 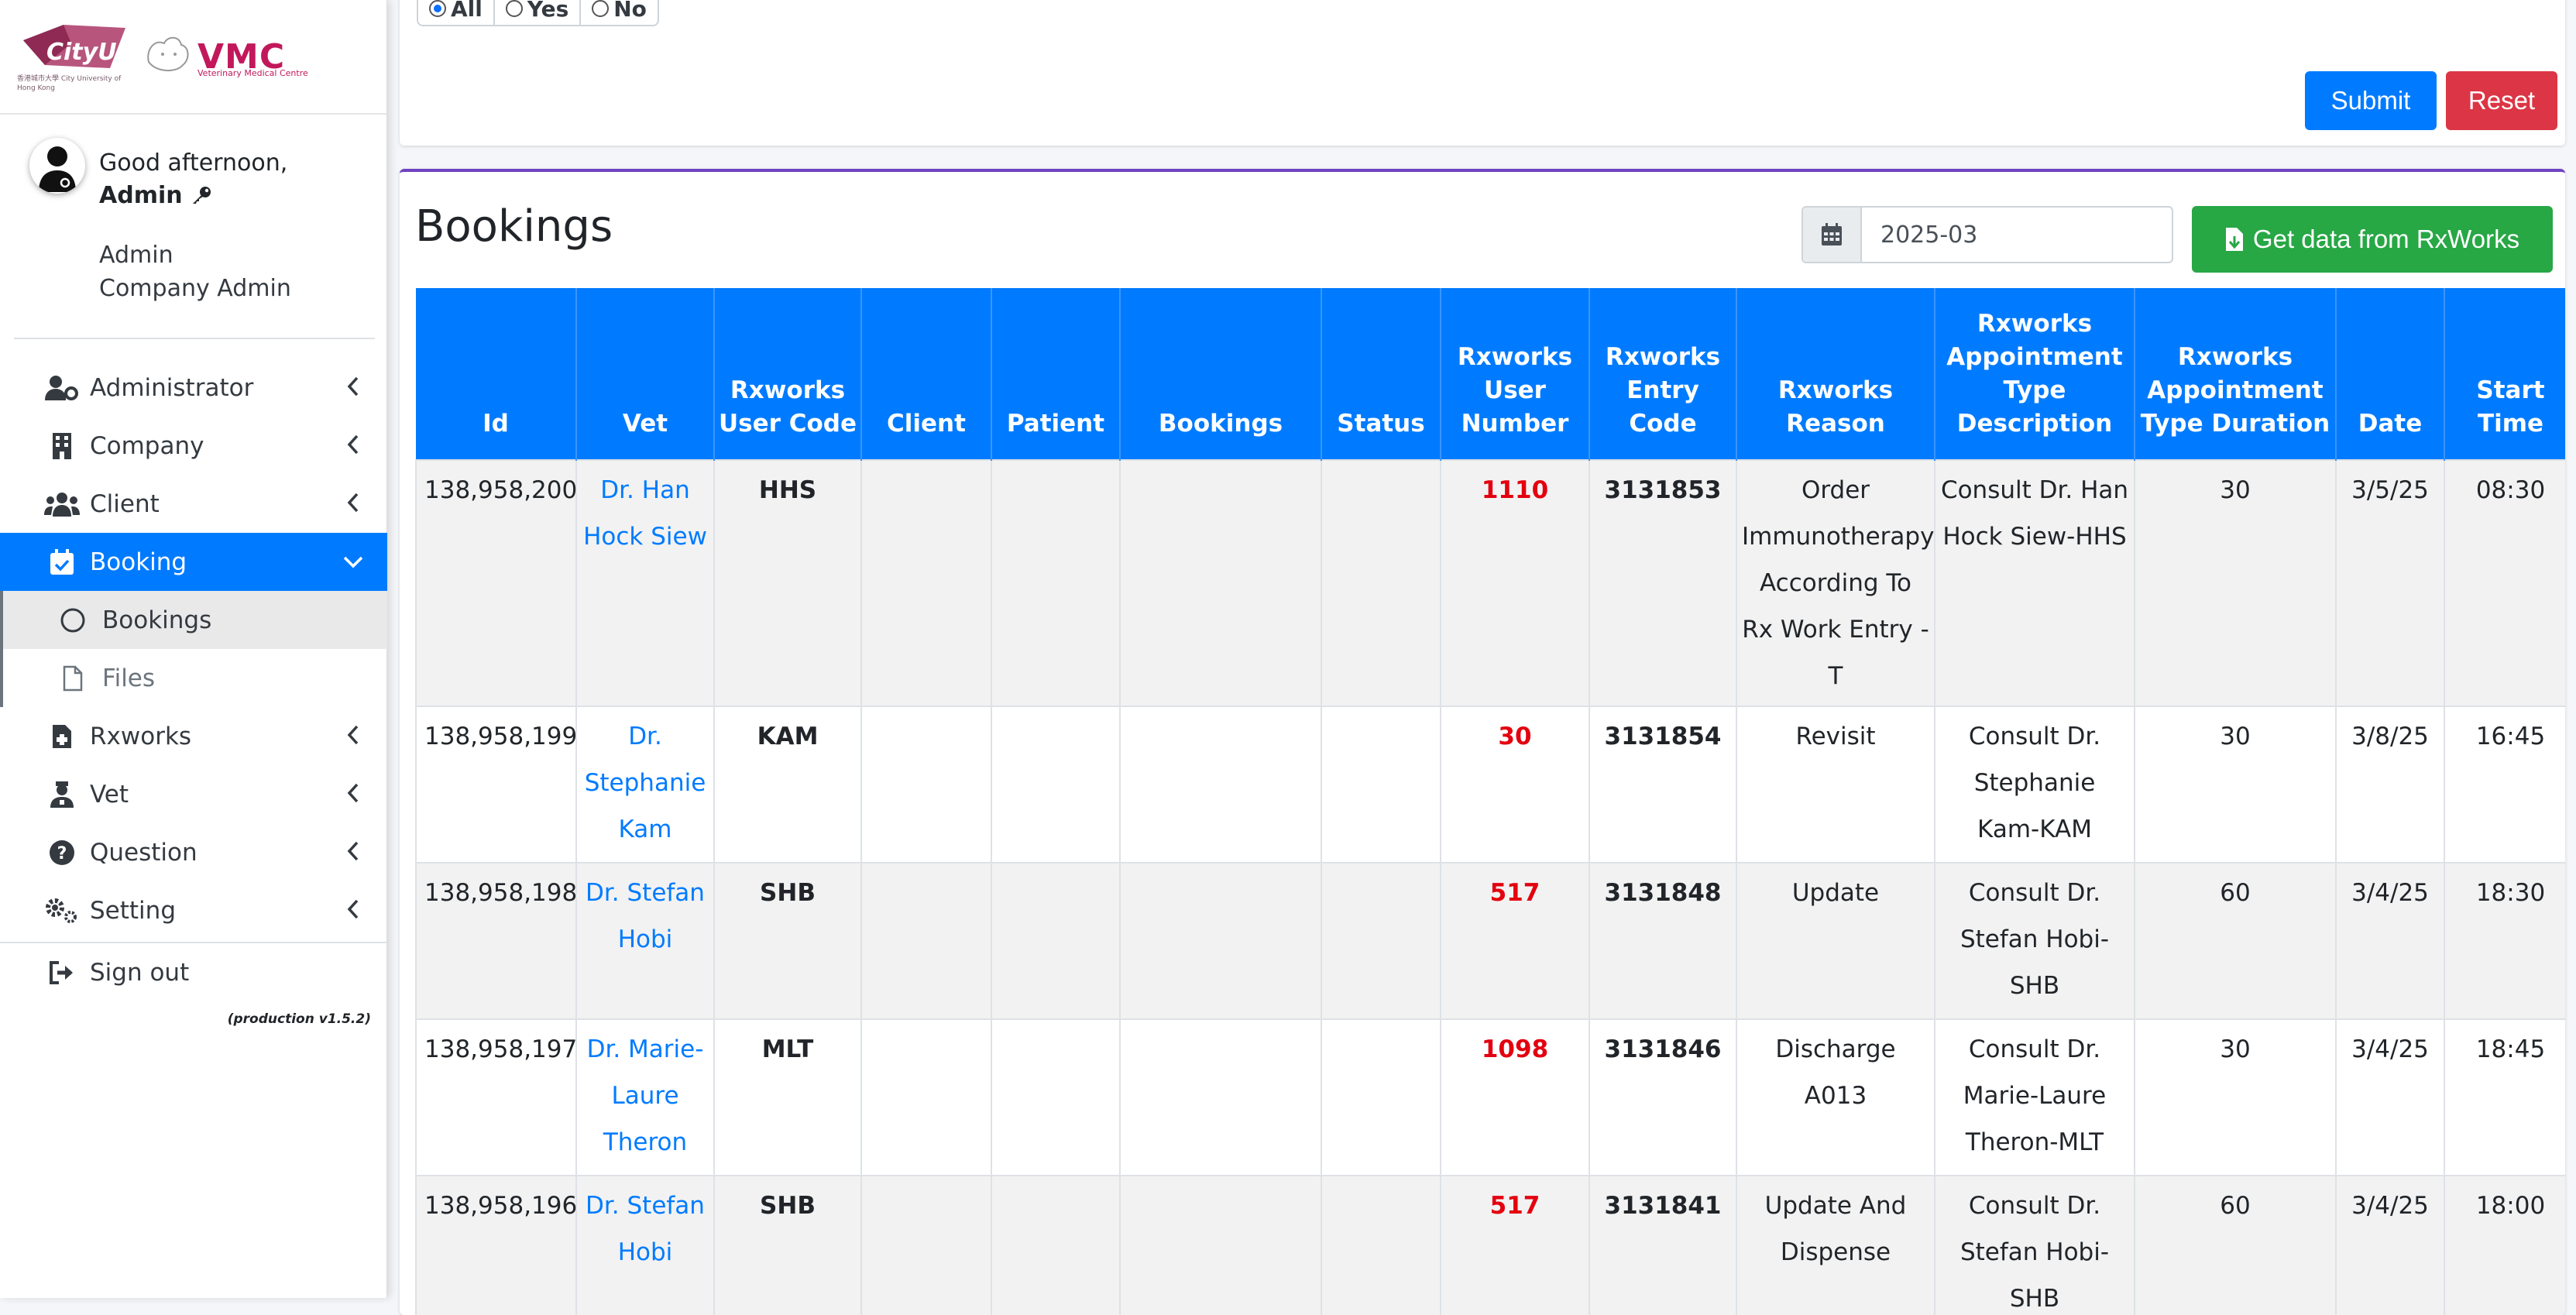 I want to click on avatar, so click(x=57, y=166).